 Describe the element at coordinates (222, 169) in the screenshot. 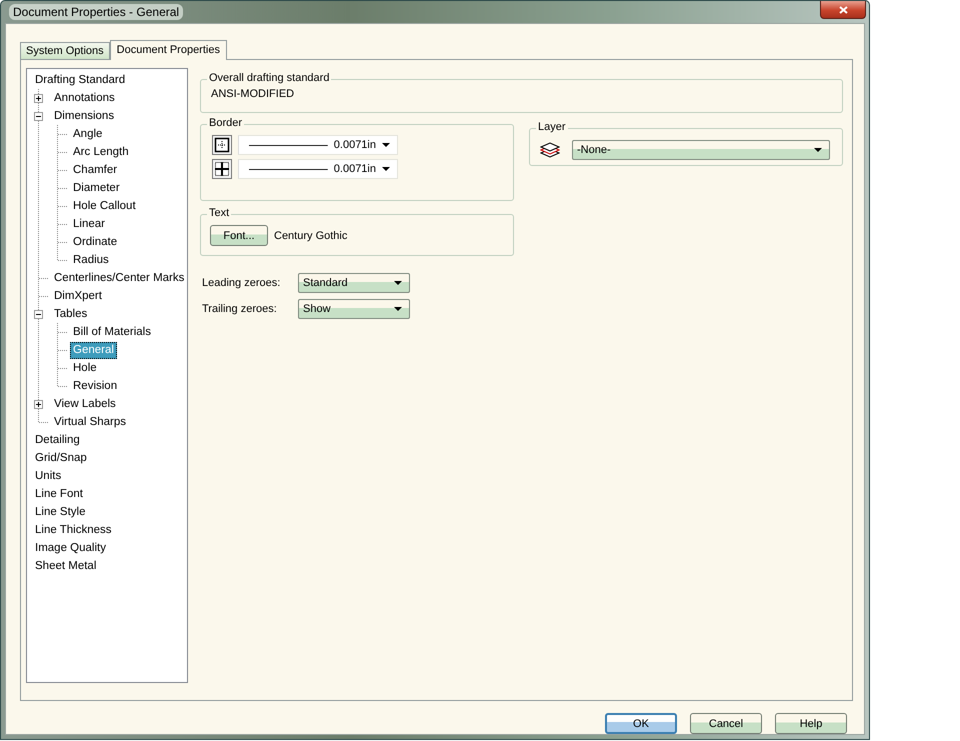

I see `grid-icon` at that location.